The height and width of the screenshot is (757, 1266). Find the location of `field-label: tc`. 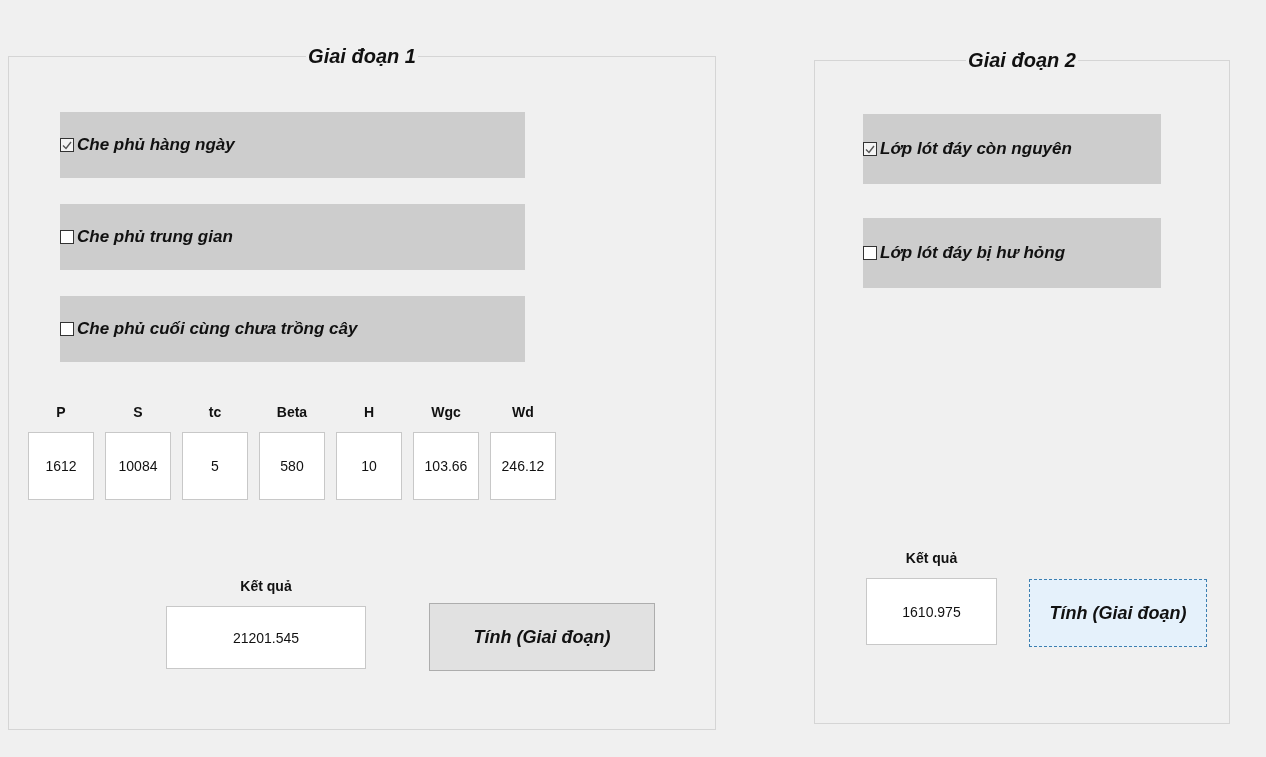

field-label: tc is located at coordinates (215, 412).